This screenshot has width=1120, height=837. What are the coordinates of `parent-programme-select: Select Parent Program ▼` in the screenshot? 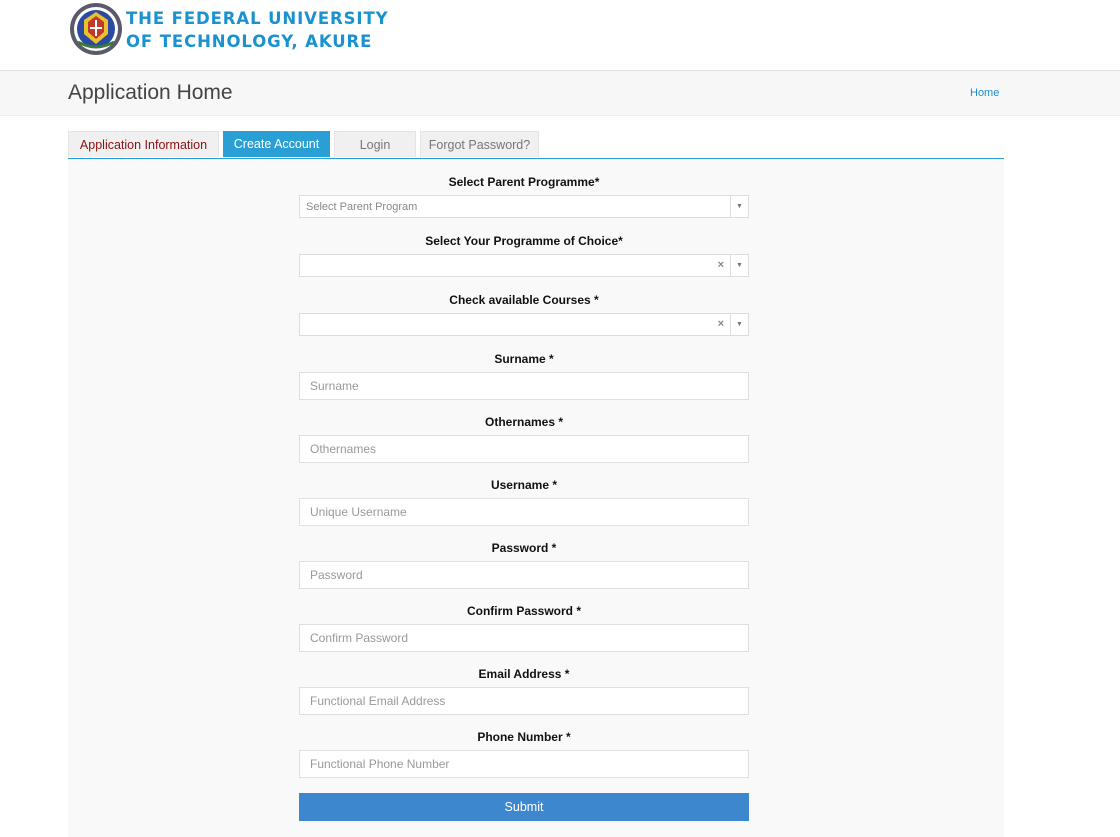 It's located at (524, 206).